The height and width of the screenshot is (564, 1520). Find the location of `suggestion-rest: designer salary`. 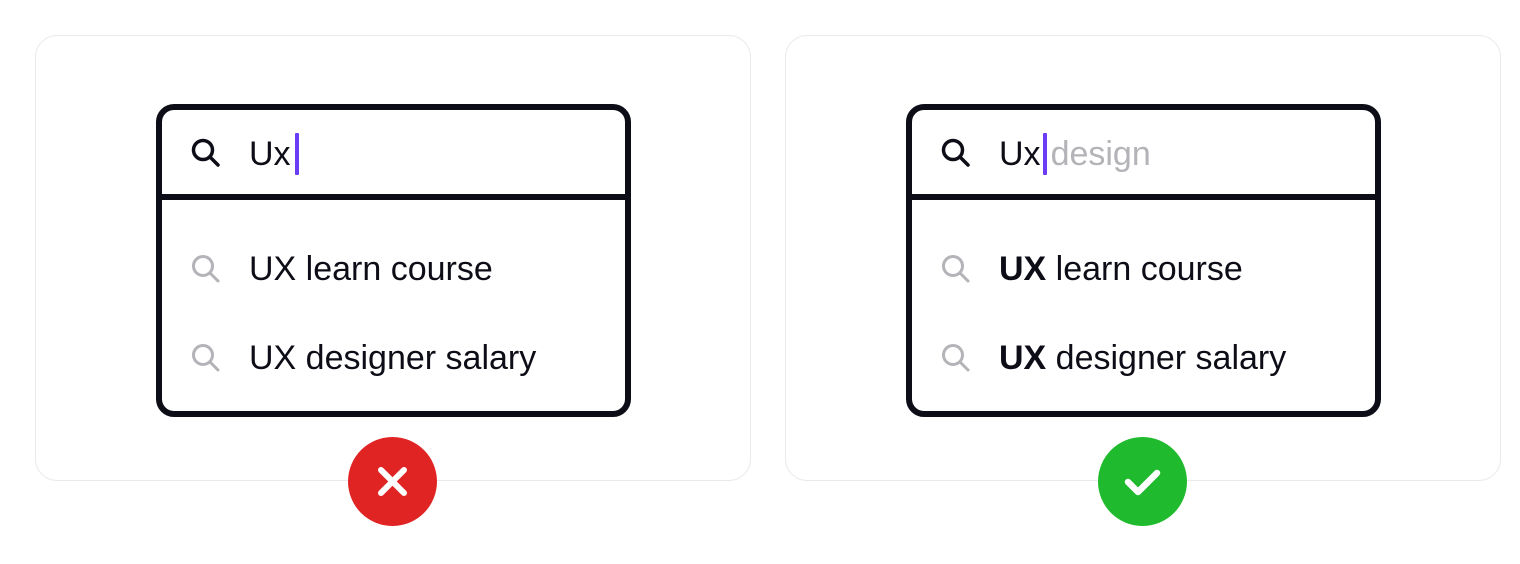

suggestion-rest: designer salary is located at coordinates (1166, 358).